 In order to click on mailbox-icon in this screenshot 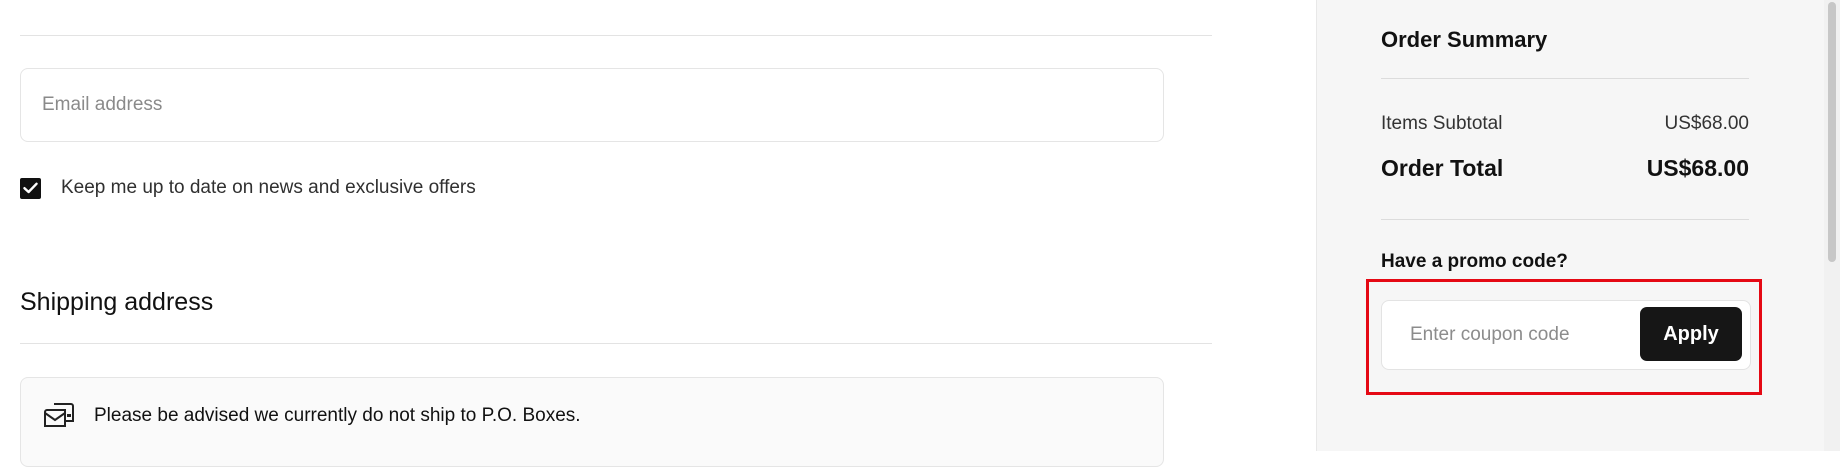, I will do `click(59, 415)`.